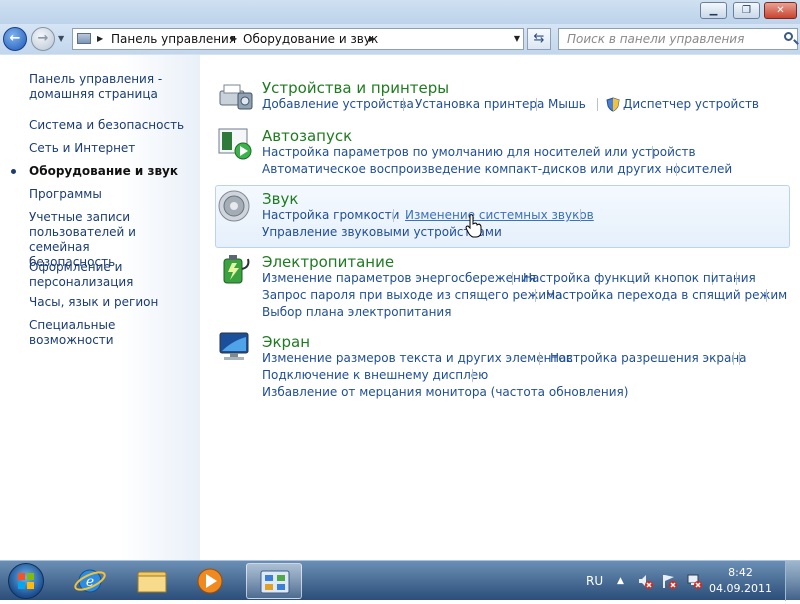 The height and width of the screenshot is (604, 800). What do you see at coordinates (375, 375) in the screenshot?
I see `link-external-display: Подключение к внешнему дисплею` at bounding box center [375, 375].